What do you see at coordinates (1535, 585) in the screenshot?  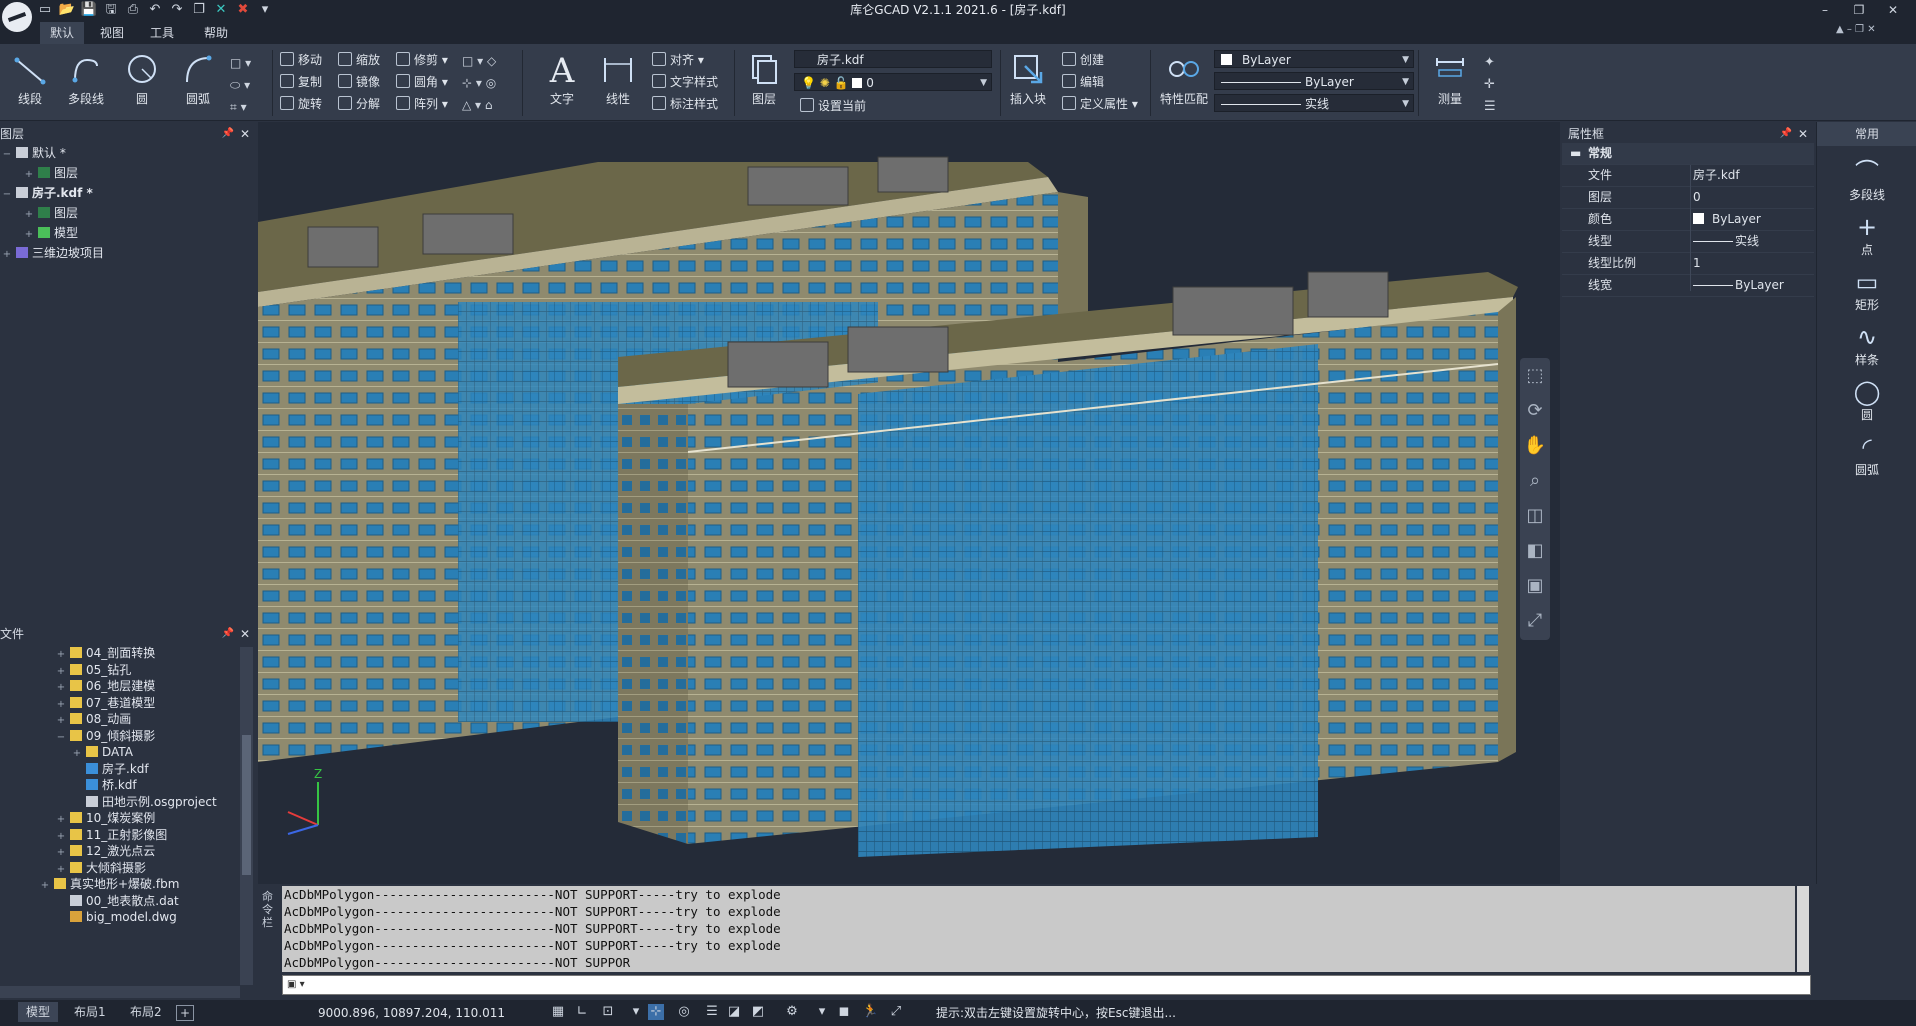 I see `solid-view-icon: ▣` at bounding box center [1535, 585].